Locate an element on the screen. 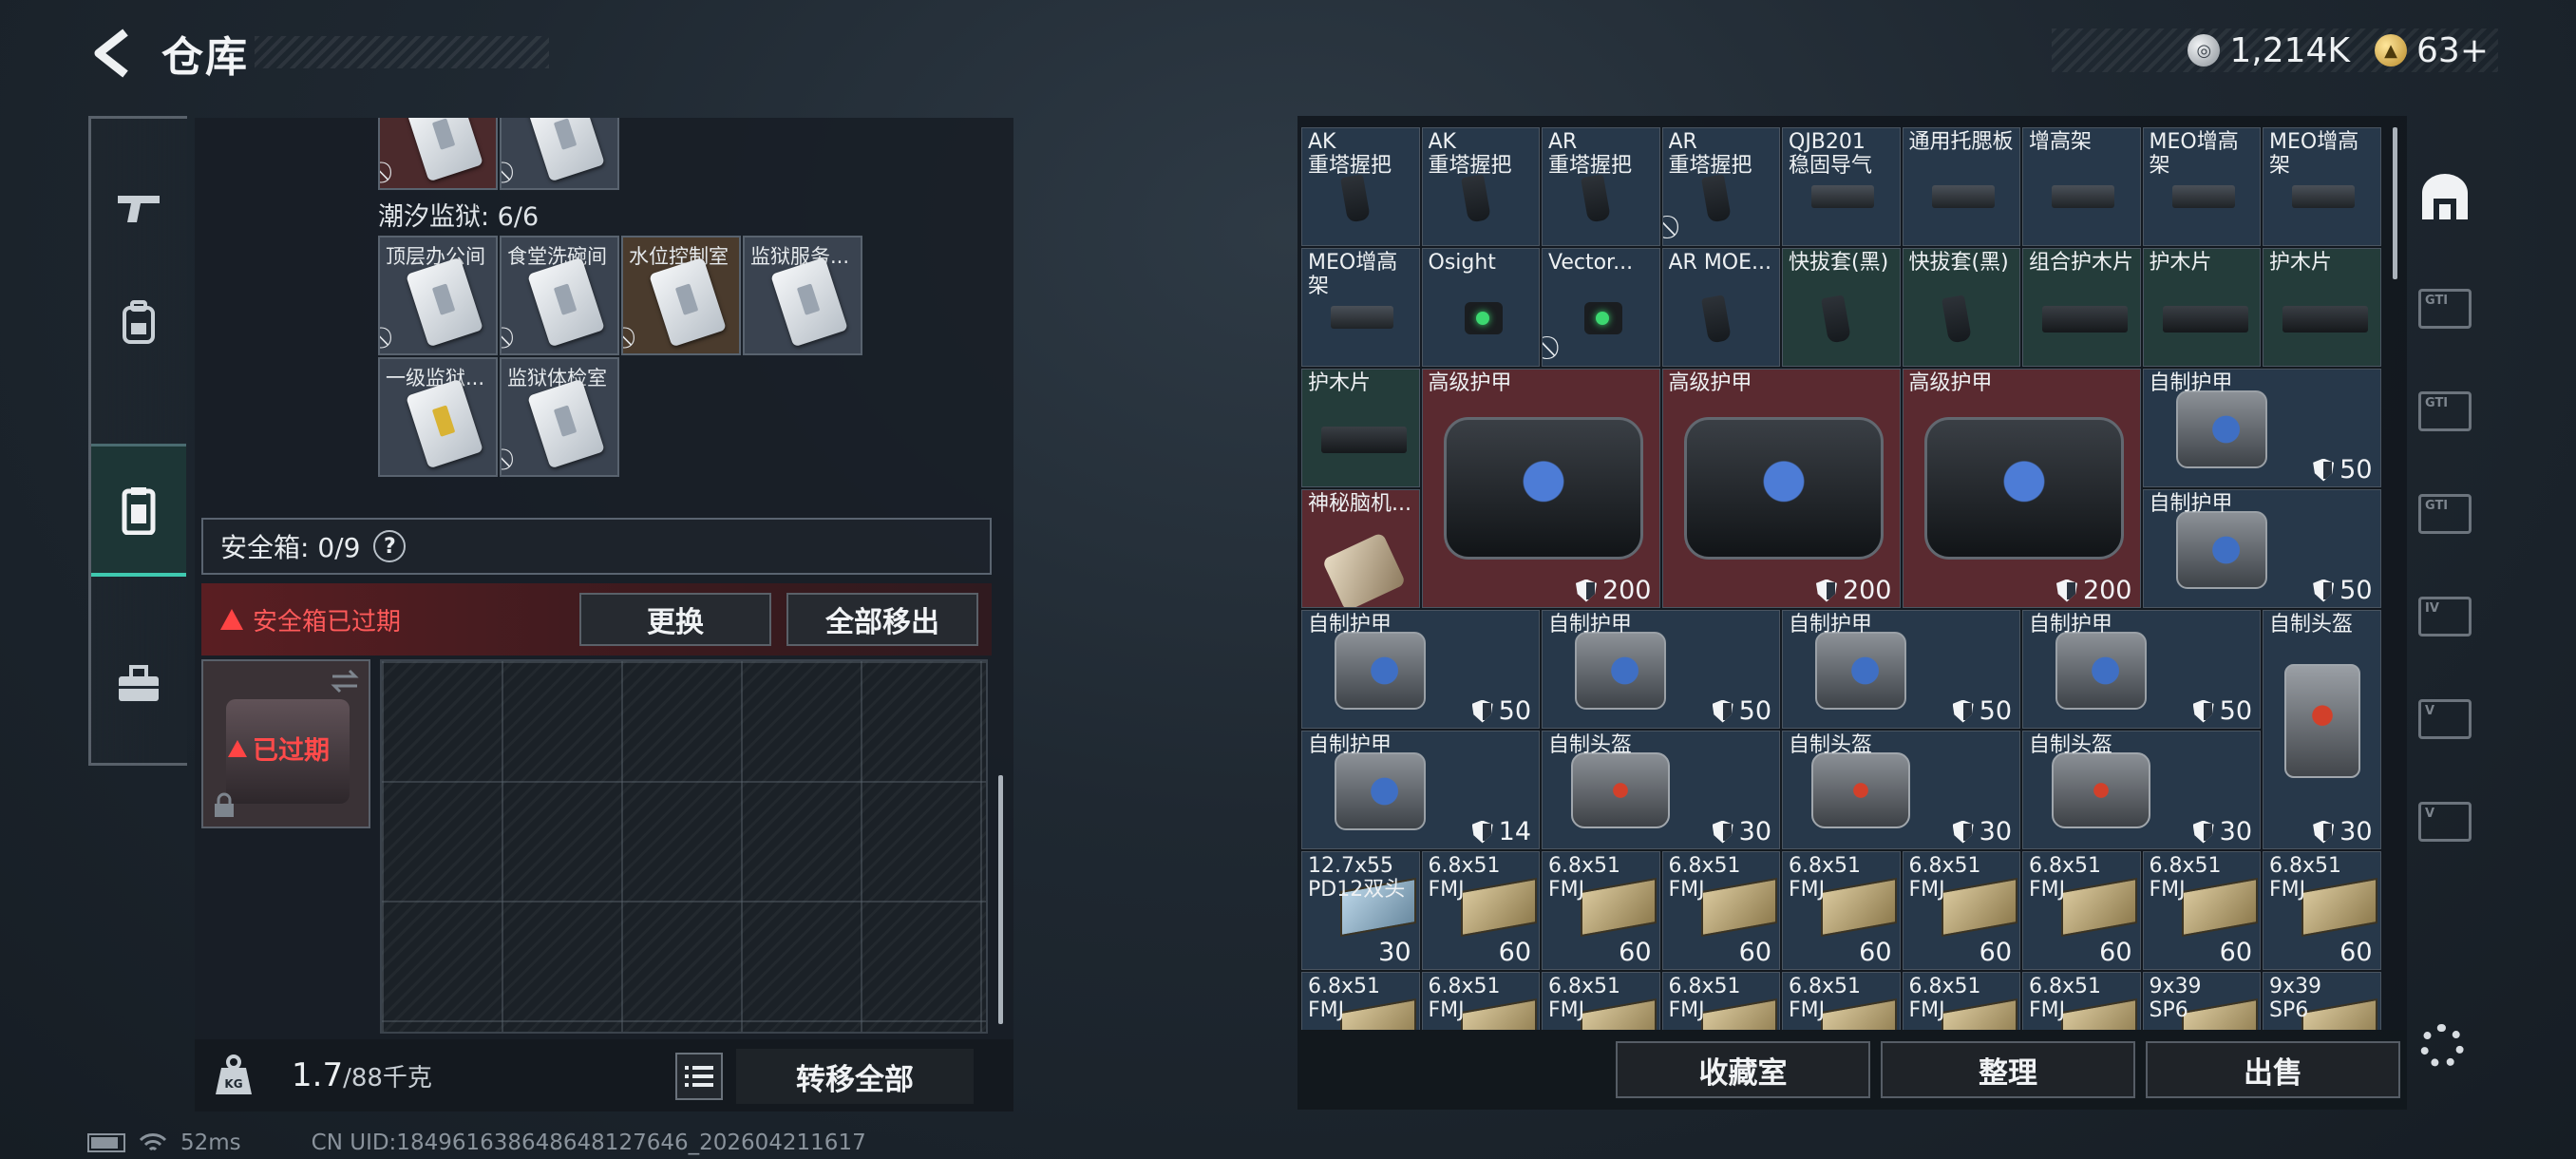 The image size is (2576, 1159). item-count-value: 60 is located at coordinates (1875, 952).